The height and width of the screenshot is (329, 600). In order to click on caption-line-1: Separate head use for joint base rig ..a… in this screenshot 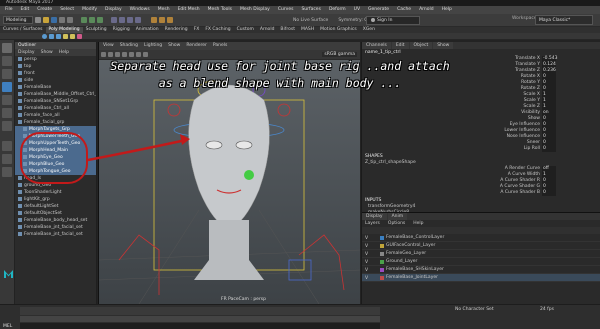, I will do `click(280, 66)`.